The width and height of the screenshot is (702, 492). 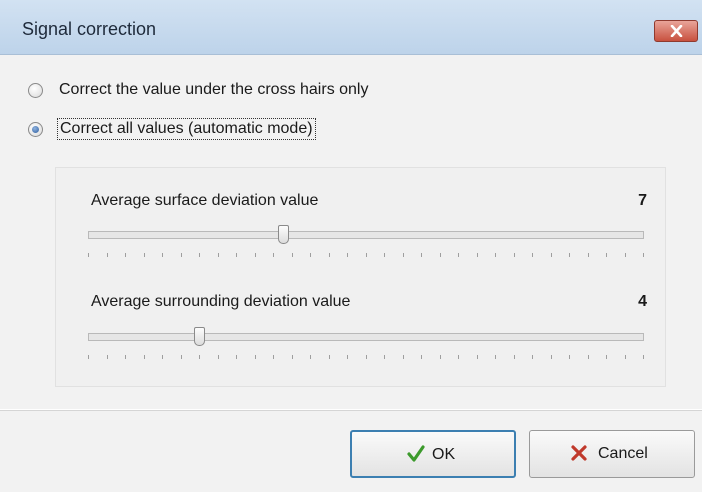 What do you see at coordinates (186, 129) in the screenshot?
I see `option-label: Correct all values (automatic mode)` at bounding box center [186, 129].